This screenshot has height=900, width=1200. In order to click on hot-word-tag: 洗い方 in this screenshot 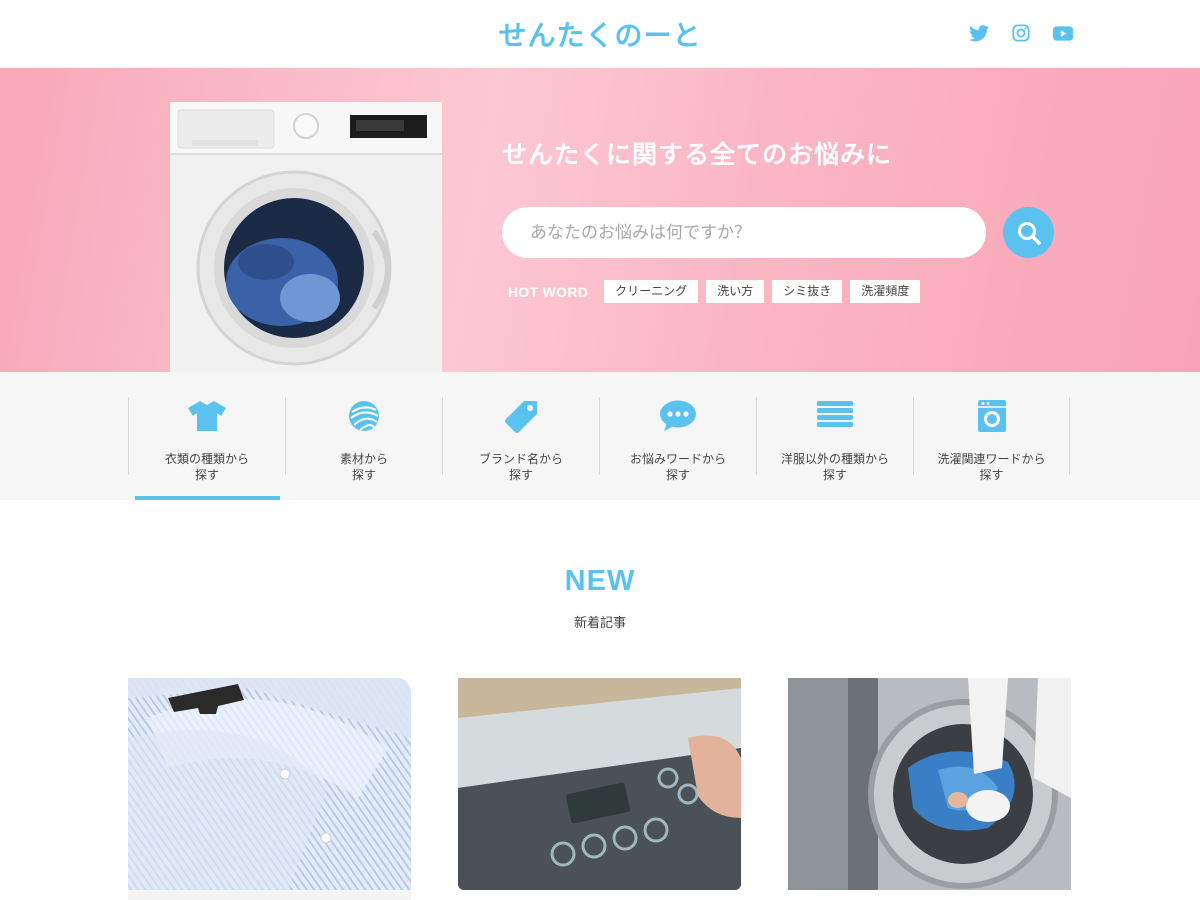, I will do `click(735, 291)`.